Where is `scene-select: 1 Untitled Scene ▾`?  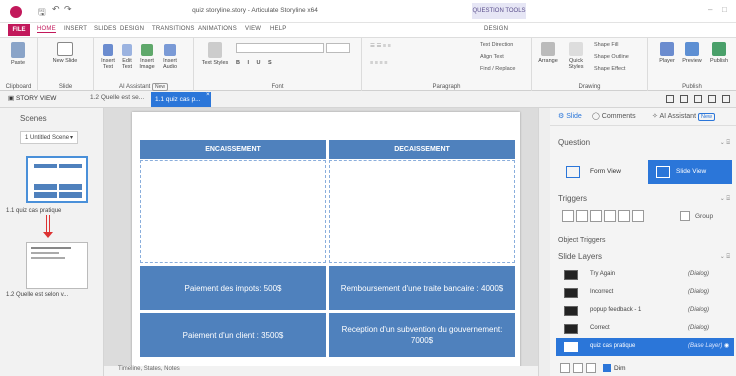 scene-select: 1 Untitled Scene ▾ is located at coordinates (49, 137).